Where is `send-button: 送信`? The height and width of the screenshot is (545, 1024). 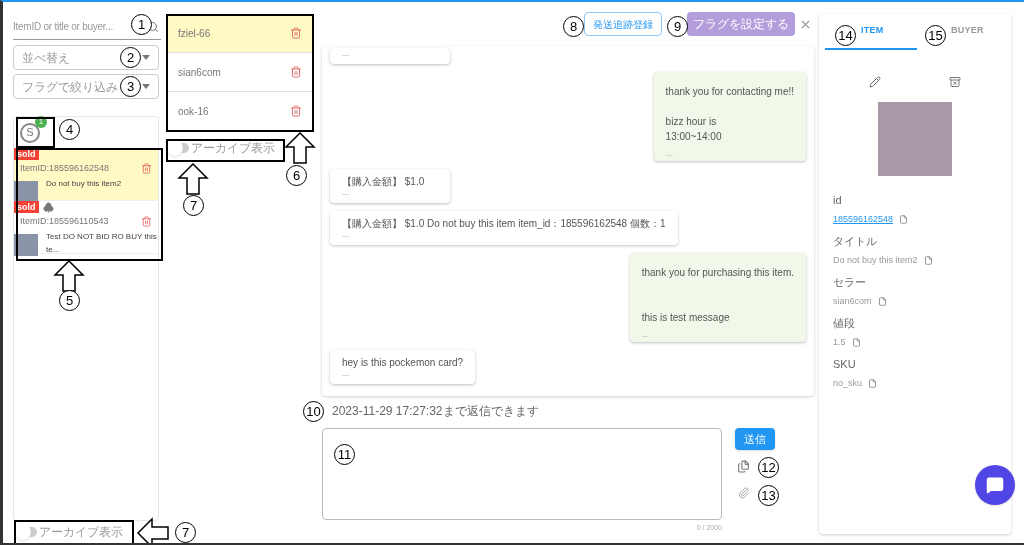
send-button: 送信 is located at coordinates (755, 439).